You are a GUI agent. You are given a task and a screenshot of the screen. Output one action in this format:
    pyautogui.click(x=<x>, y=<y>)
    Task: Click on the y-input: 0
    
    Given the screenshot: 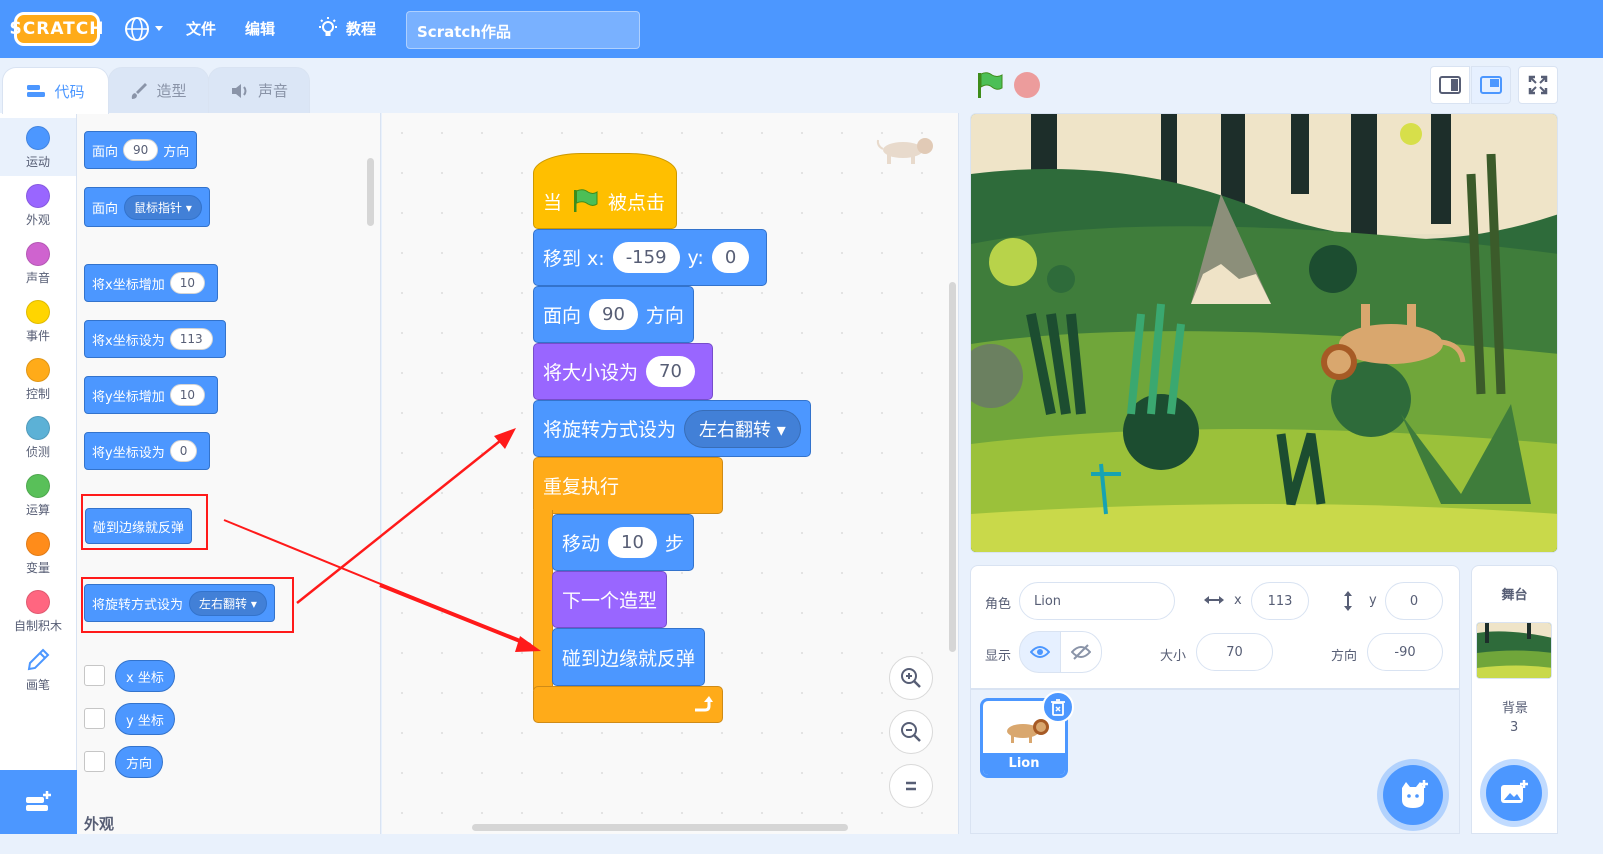 What is the action you would take?
    pyautogui.click(x=1414, y=601)
    